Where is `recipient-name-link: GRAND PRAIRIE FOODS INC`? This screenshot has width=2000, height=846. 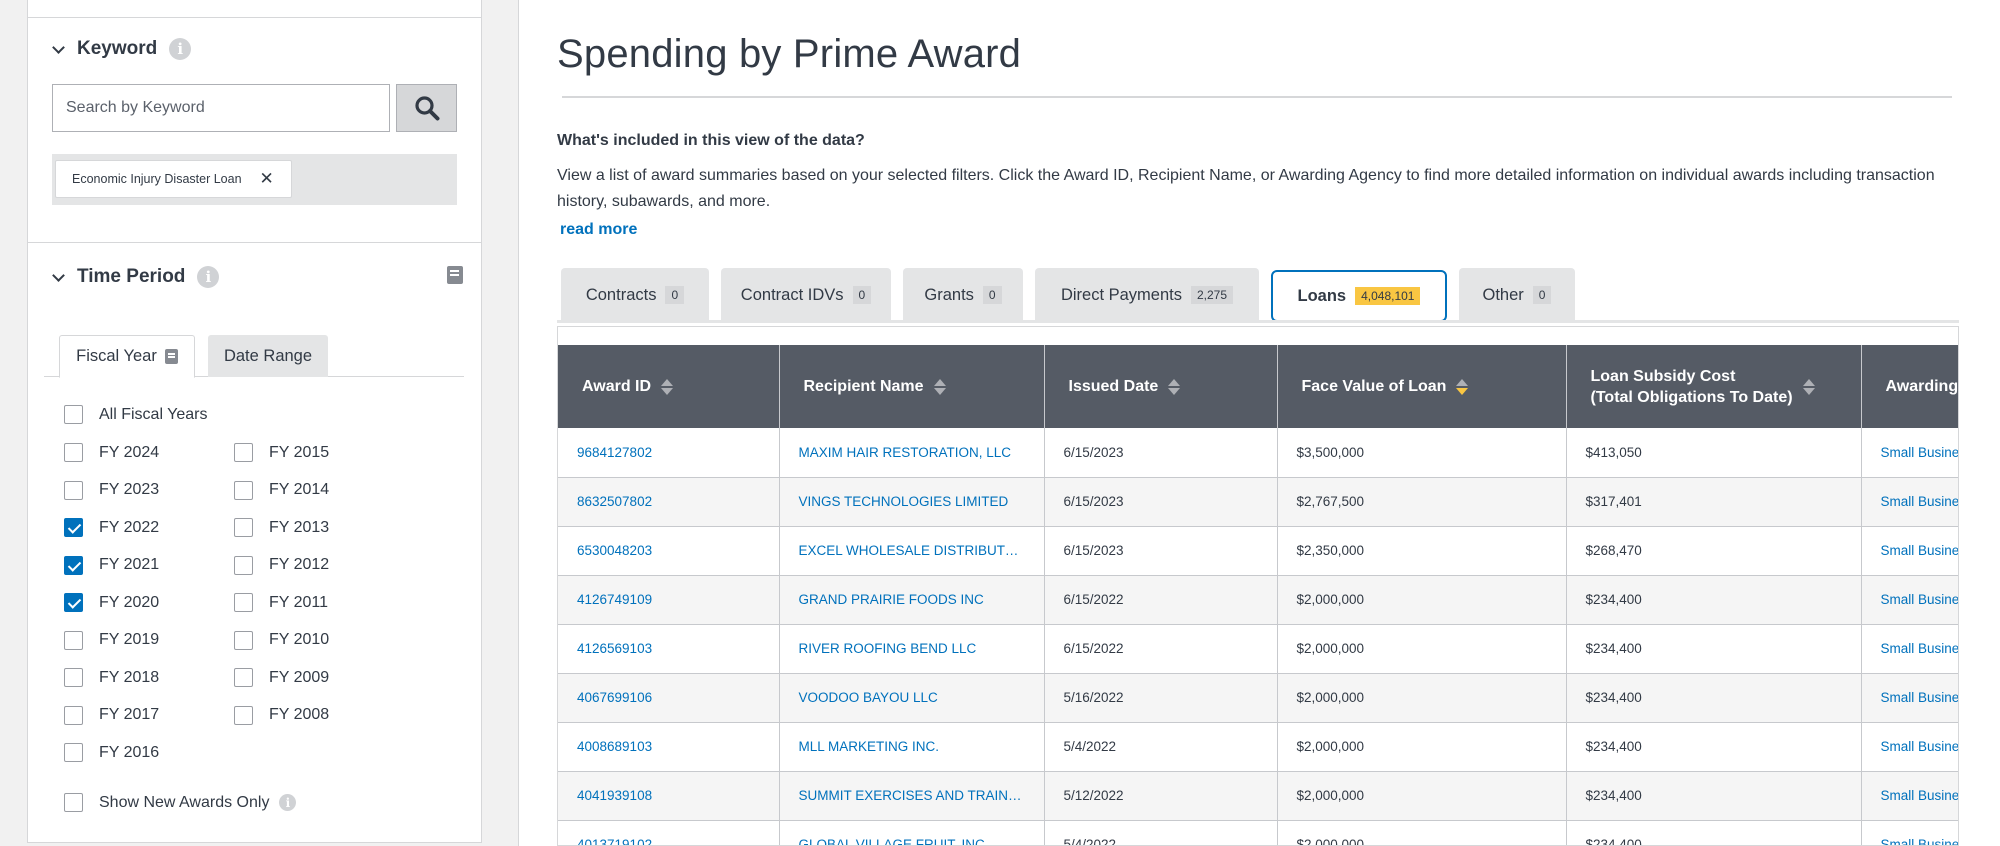
recipient-name-link: GRAND PRAIRIE FOODS INC is located at coordinates (912, 600).